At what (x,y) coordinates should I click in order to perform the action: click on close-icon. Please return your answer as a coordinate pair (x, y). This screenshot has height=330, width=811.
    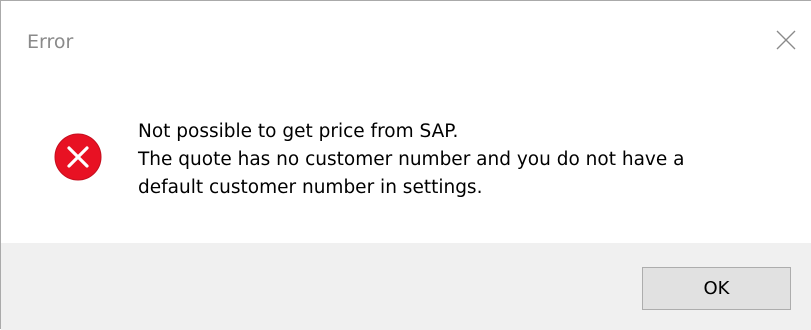
    Looking at the image, I should click on (786, 40).